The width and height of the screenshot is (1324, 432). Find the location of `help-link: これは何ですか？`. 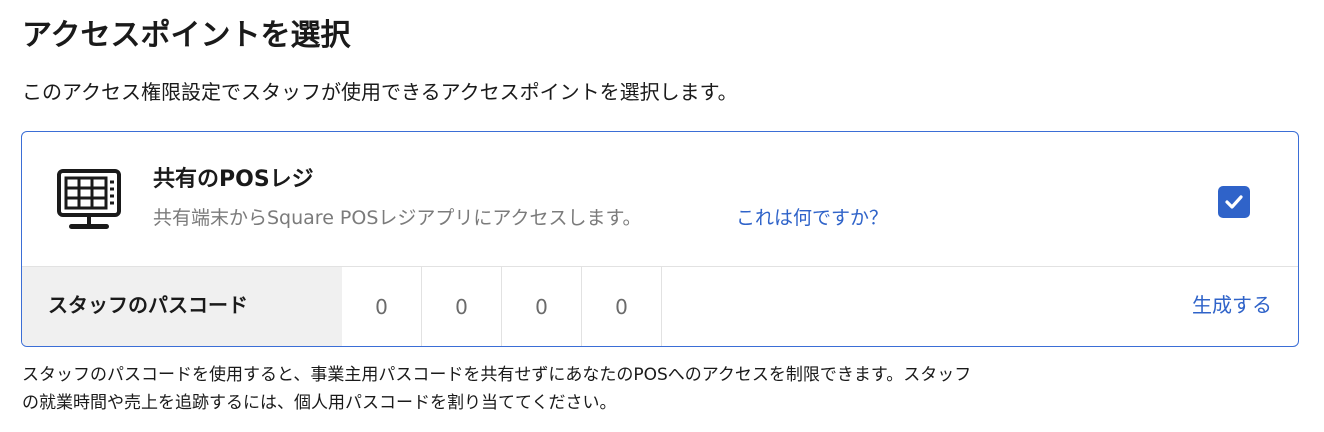

help-link: これは何ですか？ is located at coordinates (812, 218).